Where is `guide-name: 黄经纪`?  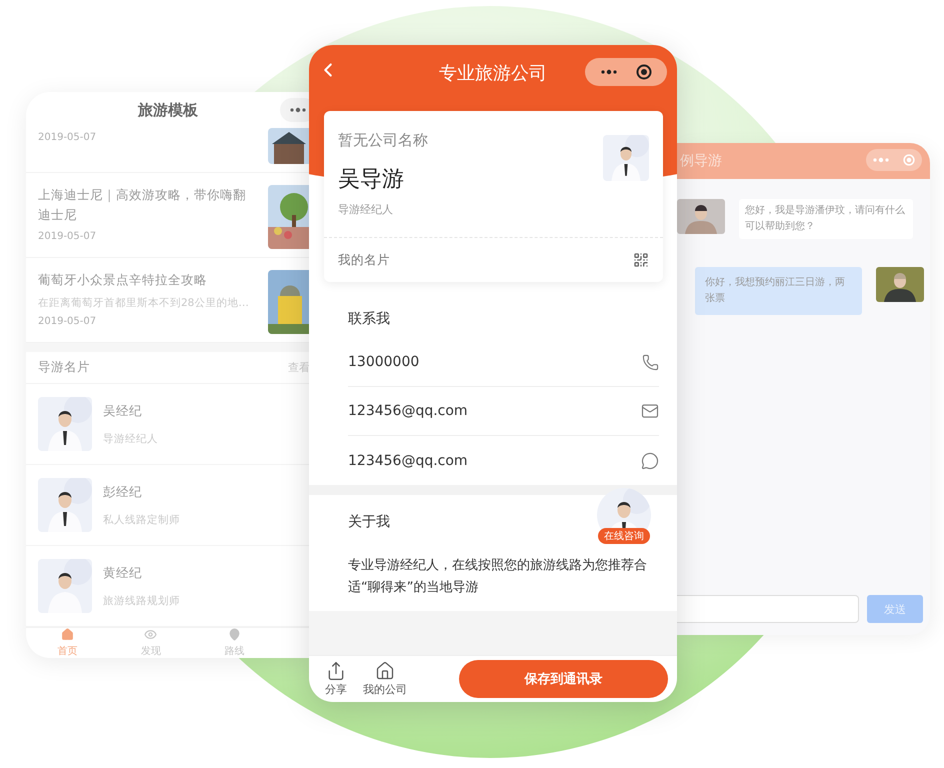
guide-name: 黄经纪 is located at coordinates (123, 573).